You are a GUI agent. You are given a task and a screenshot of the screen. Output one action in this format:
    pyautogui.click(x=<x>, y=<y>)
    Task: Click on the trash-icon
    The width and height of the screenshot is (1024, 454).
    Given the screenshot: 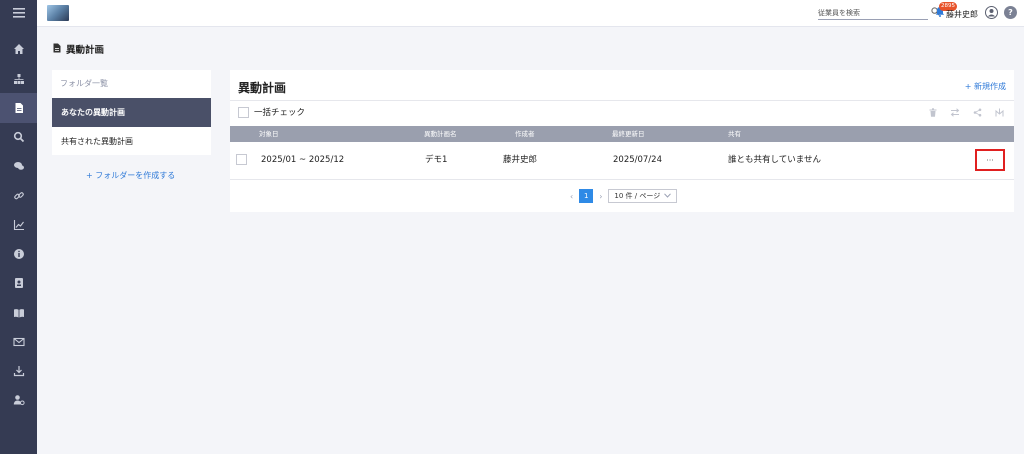 What is the action you would take?
    pyautogui.click(x=933, y=112)
    